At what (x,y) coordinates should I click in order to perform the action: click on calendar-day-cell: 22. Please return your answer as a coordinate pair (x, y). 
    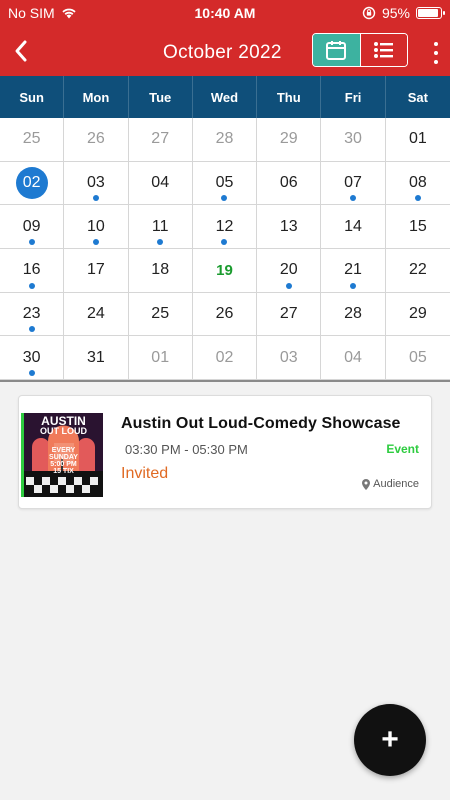
    Looking at the image, I should click on (417, 271).